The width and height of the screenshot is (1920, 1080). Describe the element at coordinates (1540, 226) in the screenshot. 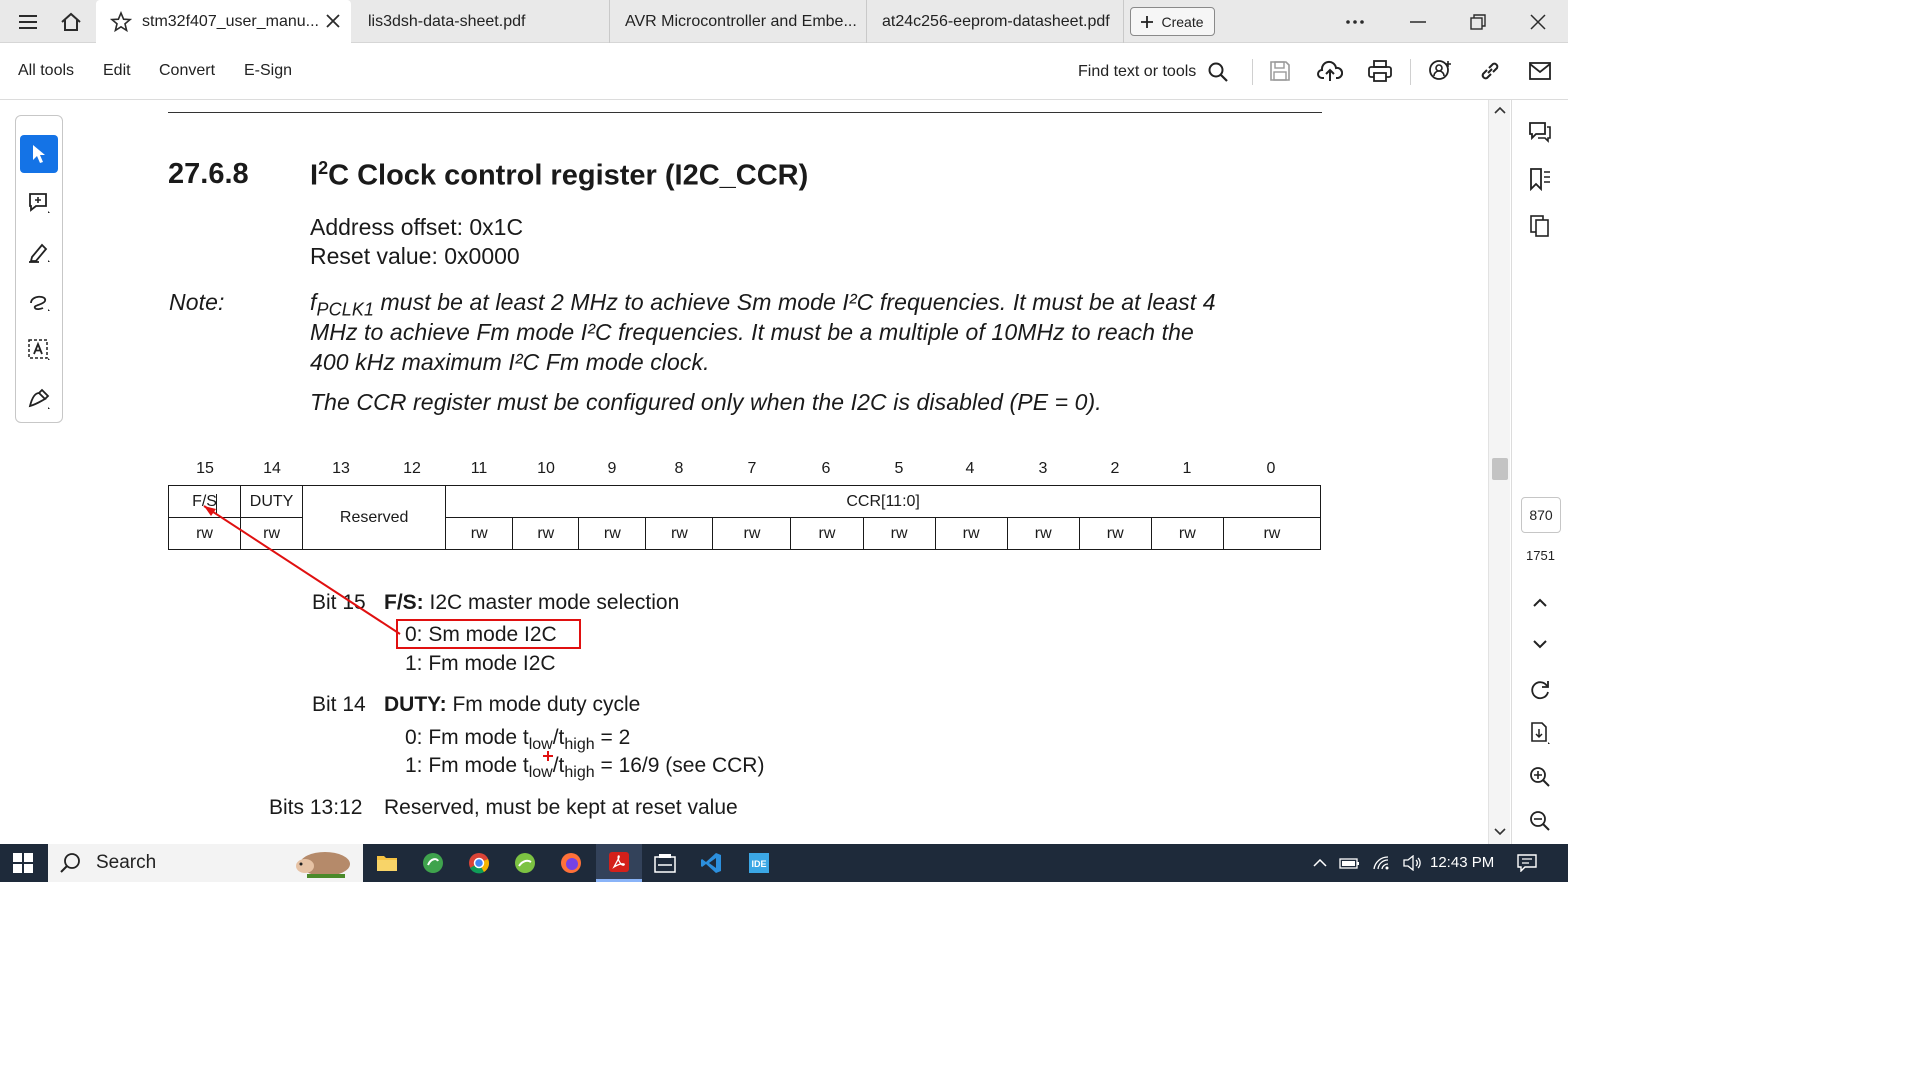

I see `pages-icon` at that location.